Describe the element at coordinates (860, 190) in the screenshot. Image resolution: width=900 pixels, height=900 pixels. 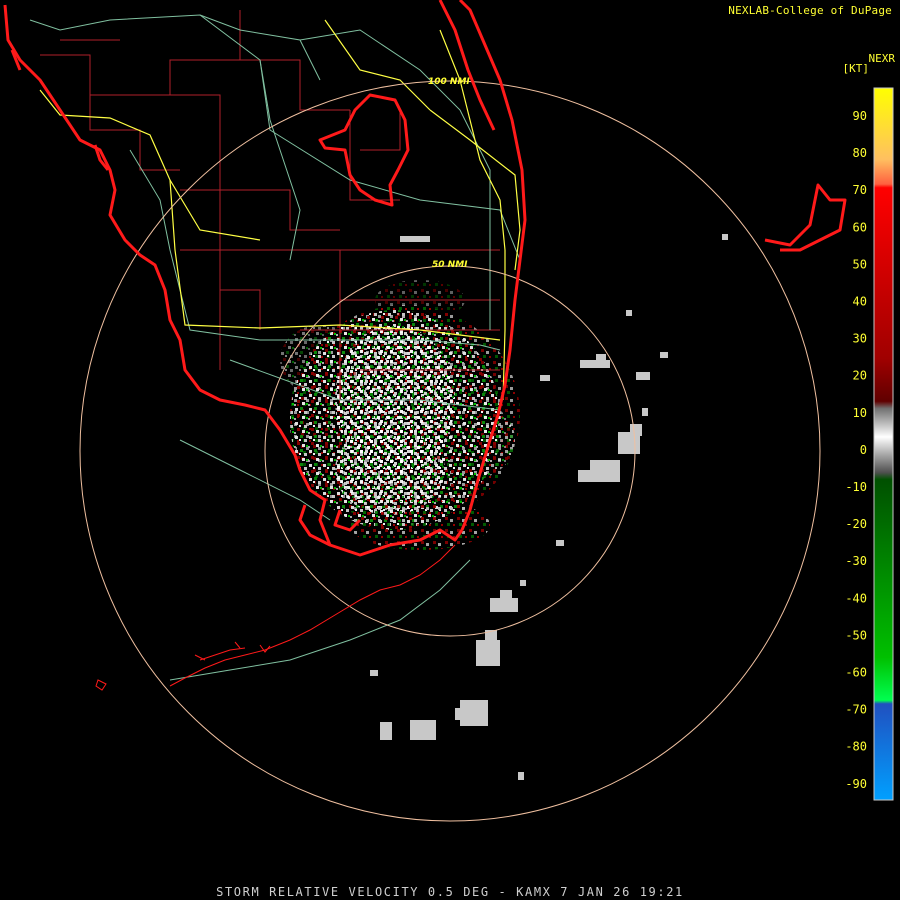
I see `legend-tick-70: 70` at that location.